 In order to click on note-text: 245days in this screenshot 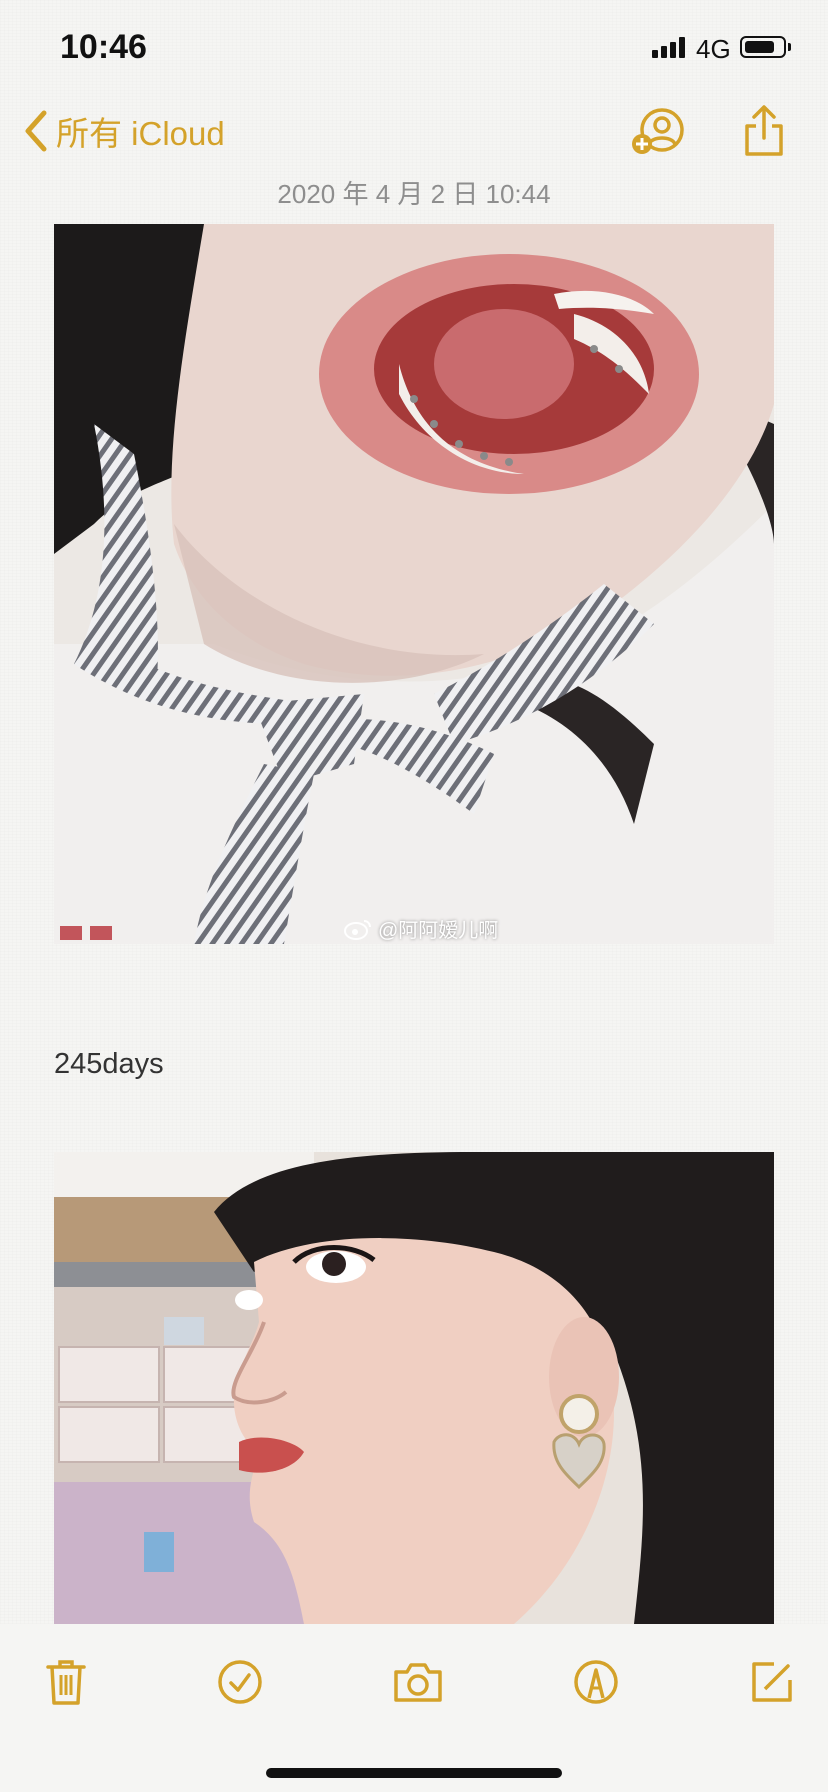, I will do `click(109, 1064)`.